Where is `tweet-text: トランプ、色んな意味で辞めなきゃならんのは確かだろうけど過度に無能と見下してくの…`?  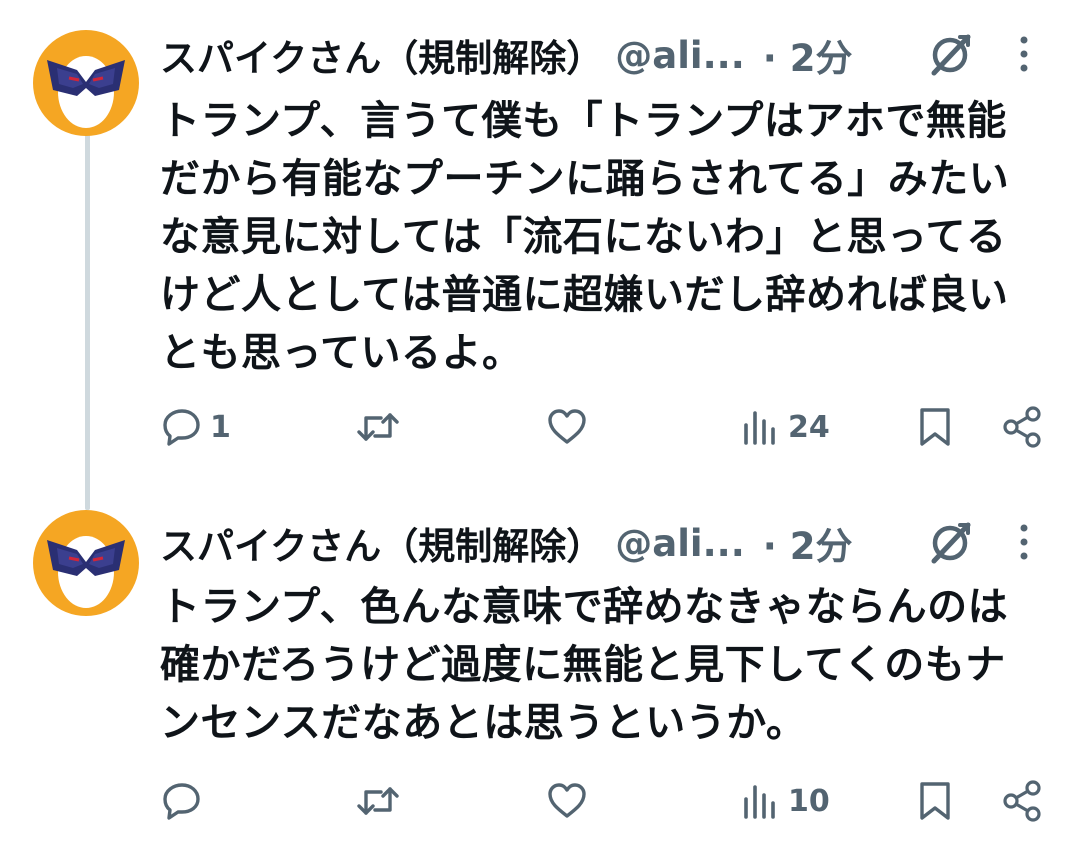
tweet-text: トランプ、色んな意味で辞めなきゃならんのは確かだろうけど過度に無能と見下してくの… is located at coordinates (584, 665).